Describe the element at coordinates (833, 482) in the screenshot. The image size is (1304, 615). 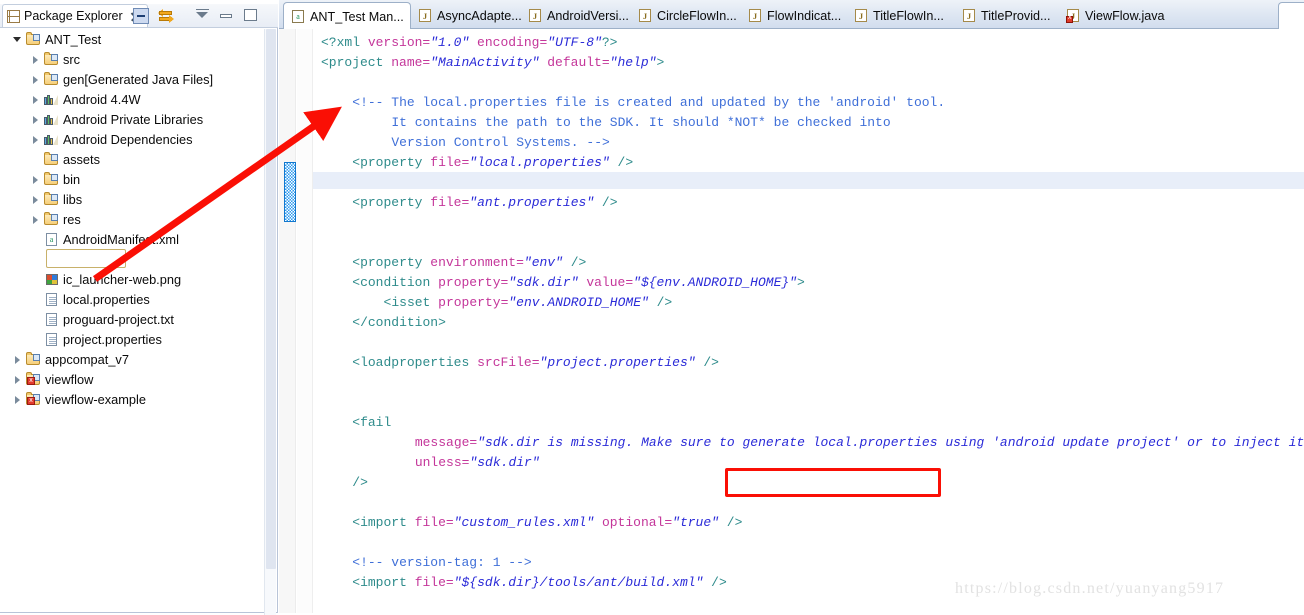
I see `highlight-annotation-box` at that location.